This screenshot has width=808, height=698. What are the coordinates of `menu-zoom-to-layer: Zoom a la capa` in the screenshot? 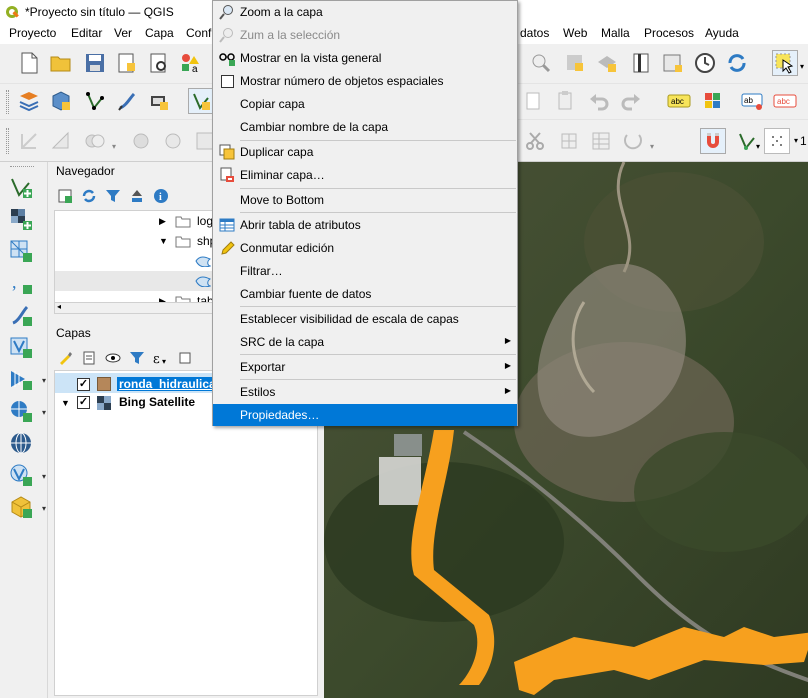 It's located at (365, 12).